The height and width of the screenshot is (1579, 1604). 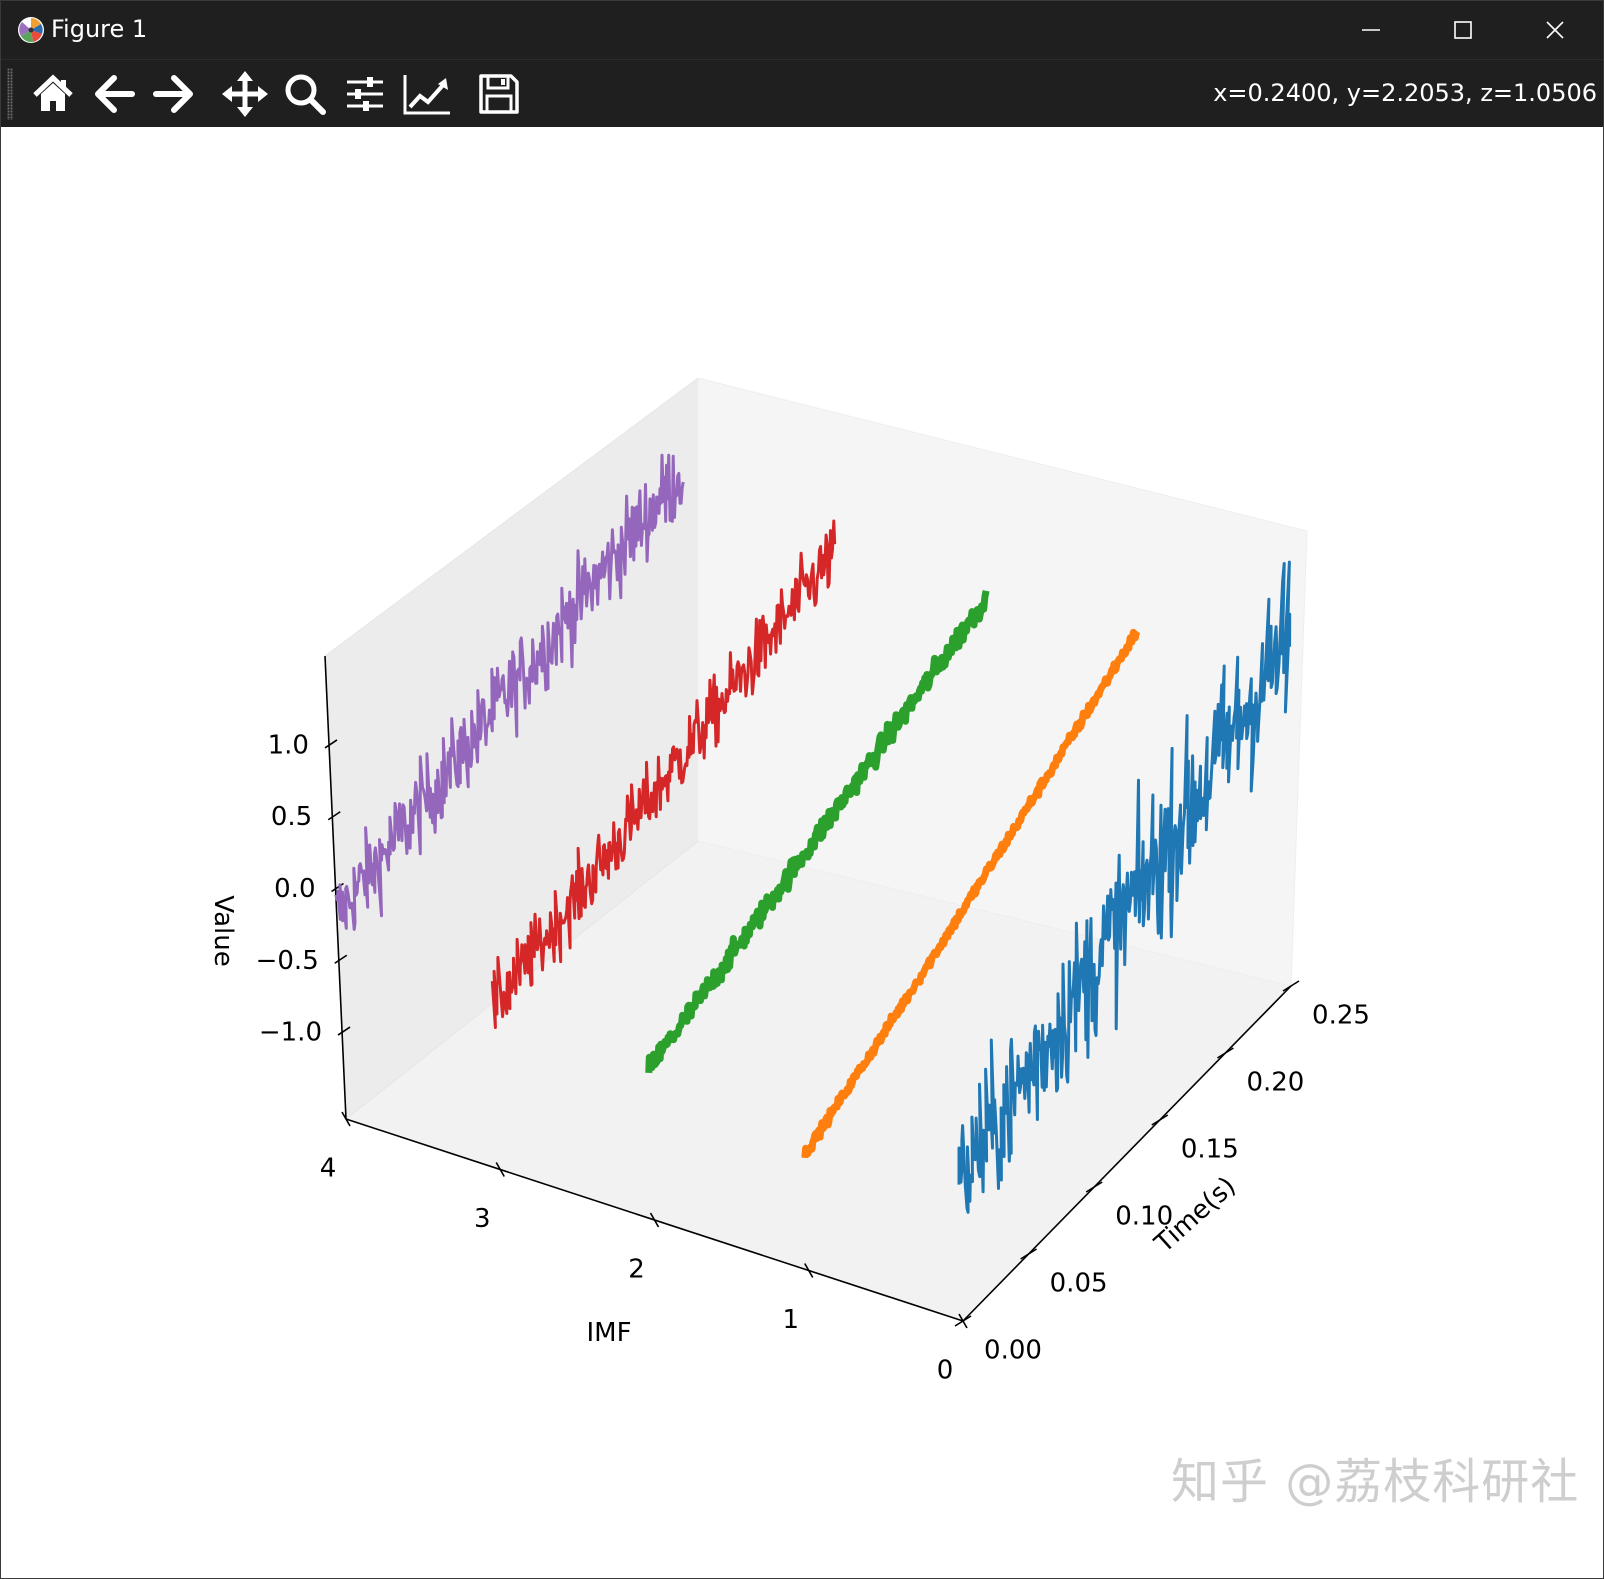 What do you see at coordinates (294, 889) in the screenshot?
I see `z-tick-label: 0.0` at bounding box center [294, 889].